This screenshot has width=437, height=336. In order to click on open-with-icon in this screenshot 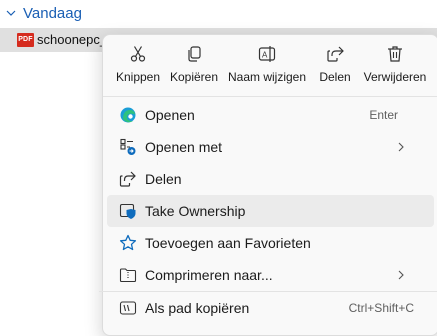, I will do `click(128, 146)`.